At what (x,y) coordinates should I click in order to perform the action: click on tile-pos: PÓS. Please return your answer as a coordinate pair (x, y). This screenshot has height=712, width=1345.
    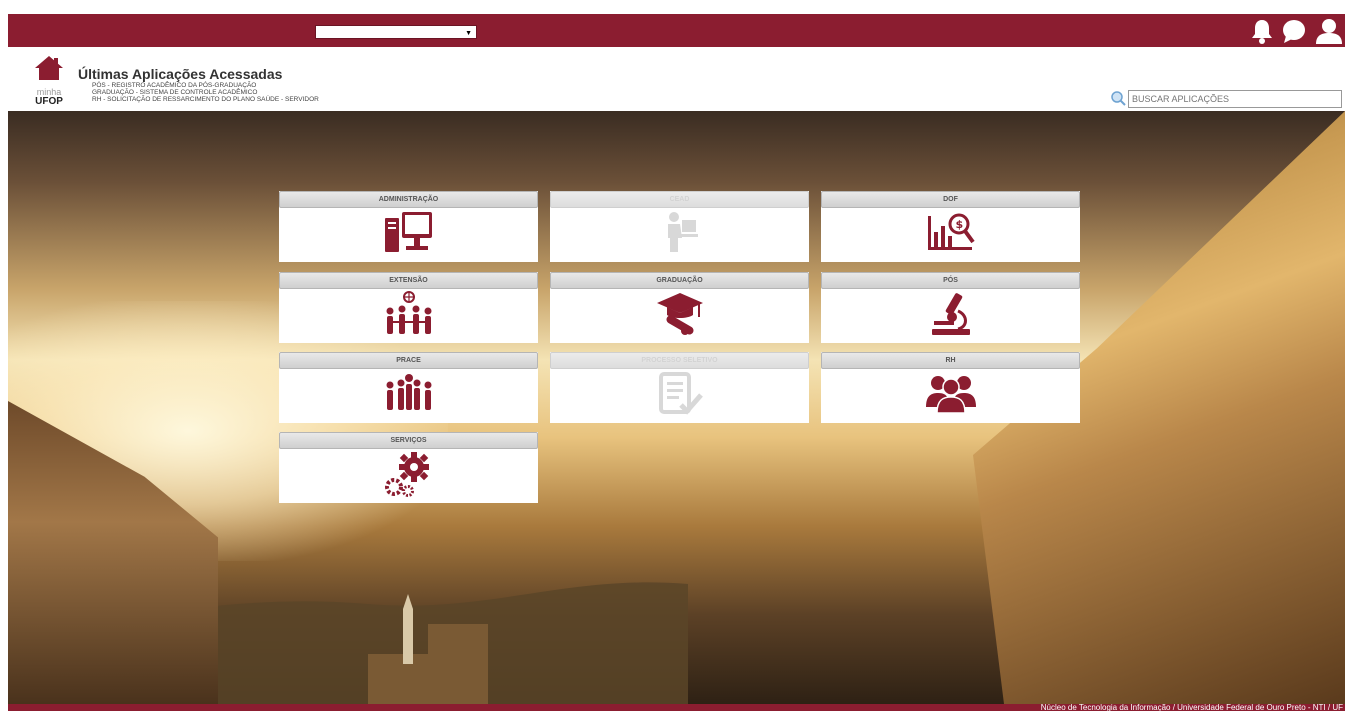
    Looking at the image, I should click on (950, 307).